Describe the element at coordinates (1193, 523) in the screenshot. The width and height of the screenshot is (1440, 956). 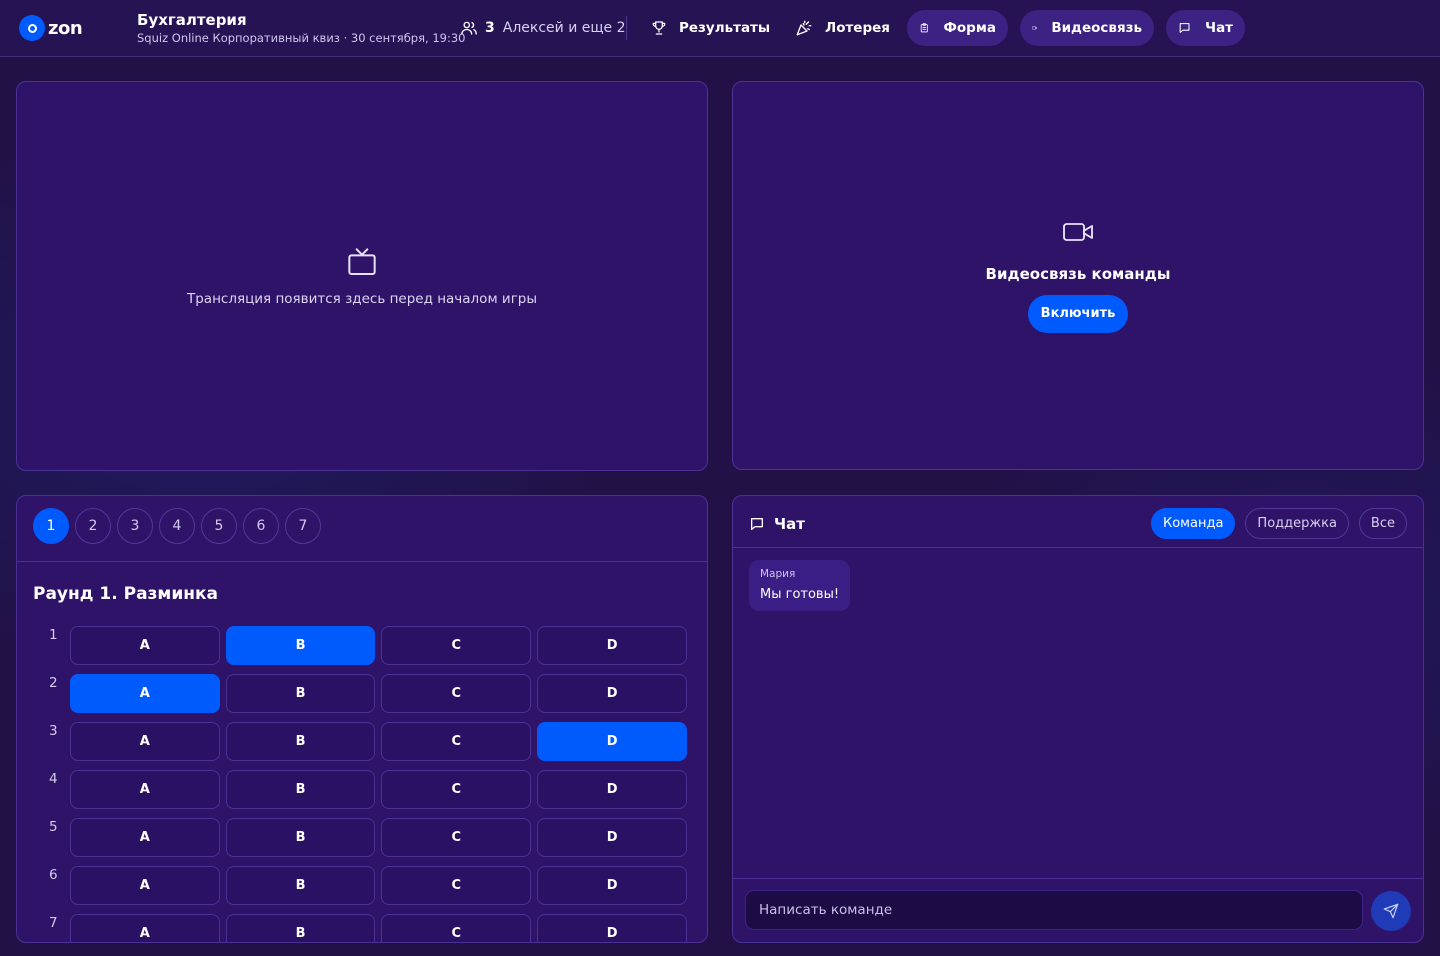
I see `chat-tab-0: Команда` at that location.